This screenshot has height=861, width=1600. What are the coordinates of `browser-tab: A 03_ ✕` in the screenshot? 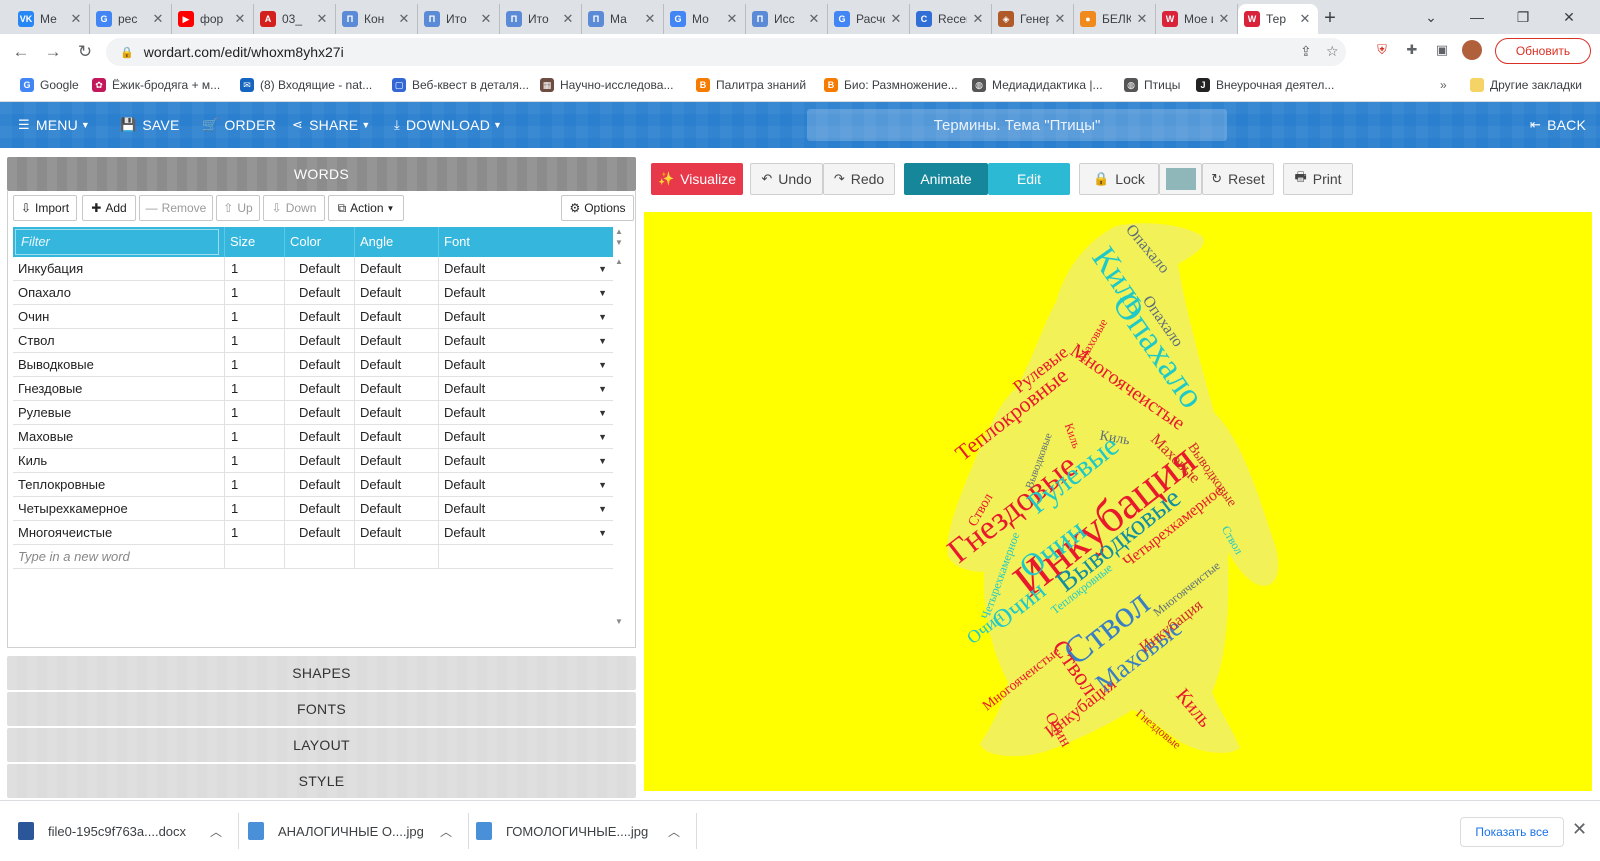 It's located at (295, 19).